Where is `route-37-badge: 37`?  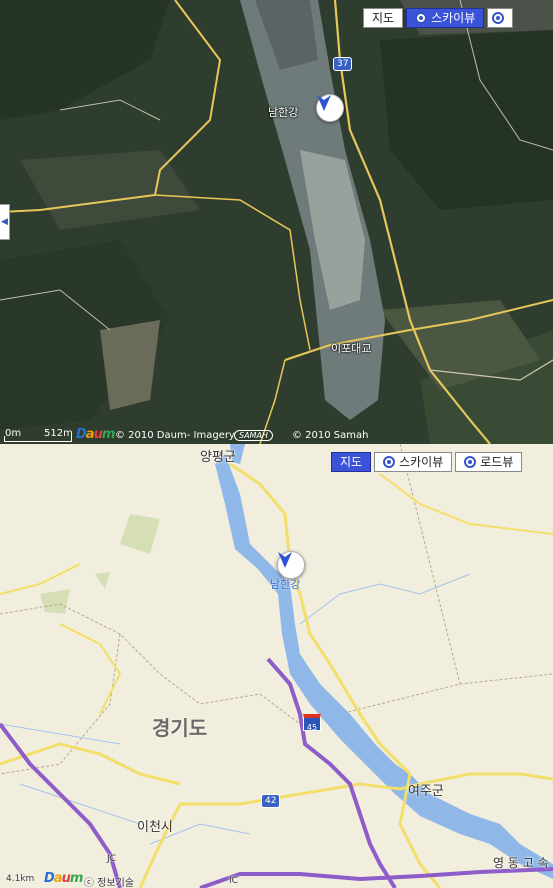 route-37-badge: 37 is located at coordinates (343, 64).